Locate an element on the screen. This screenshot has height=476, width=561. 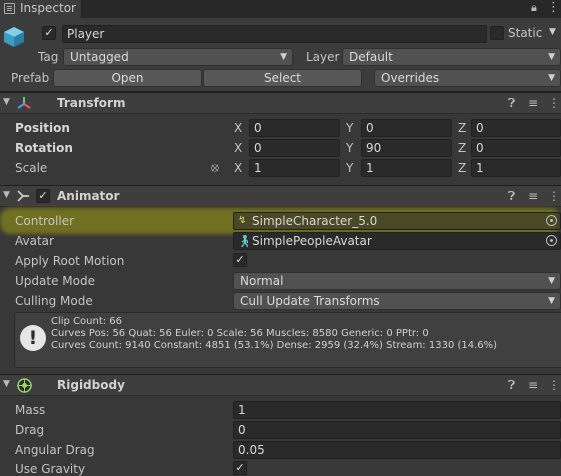
apply-root-motion-label: Apply Root Motion is located at coordinates (70, 261).